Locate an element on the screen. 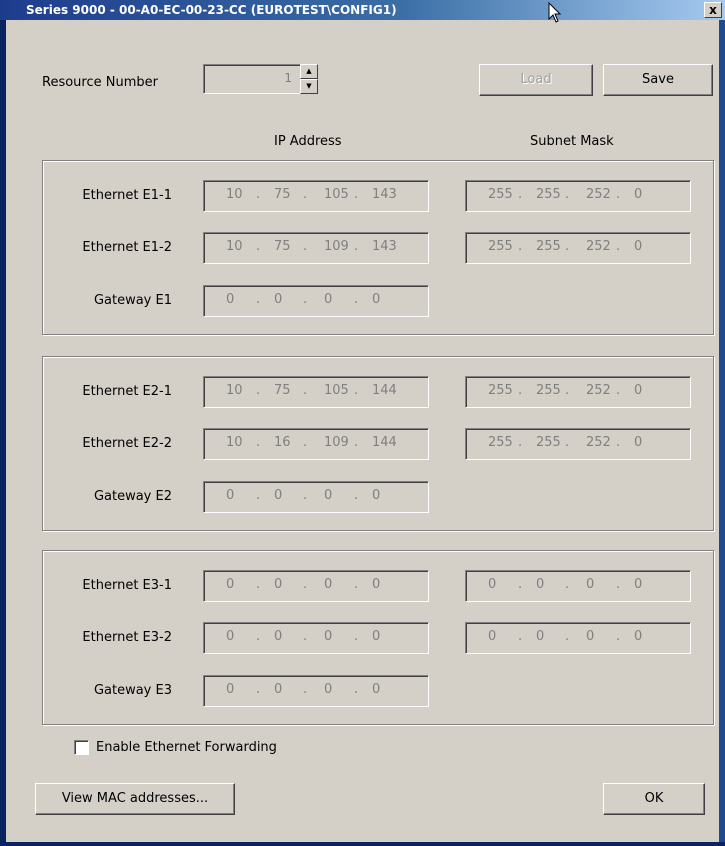 This screenshot has width=725, height=846. ethernet-e3-2-ip-field-octet-4: 0 is located at coordinates (376, 636).